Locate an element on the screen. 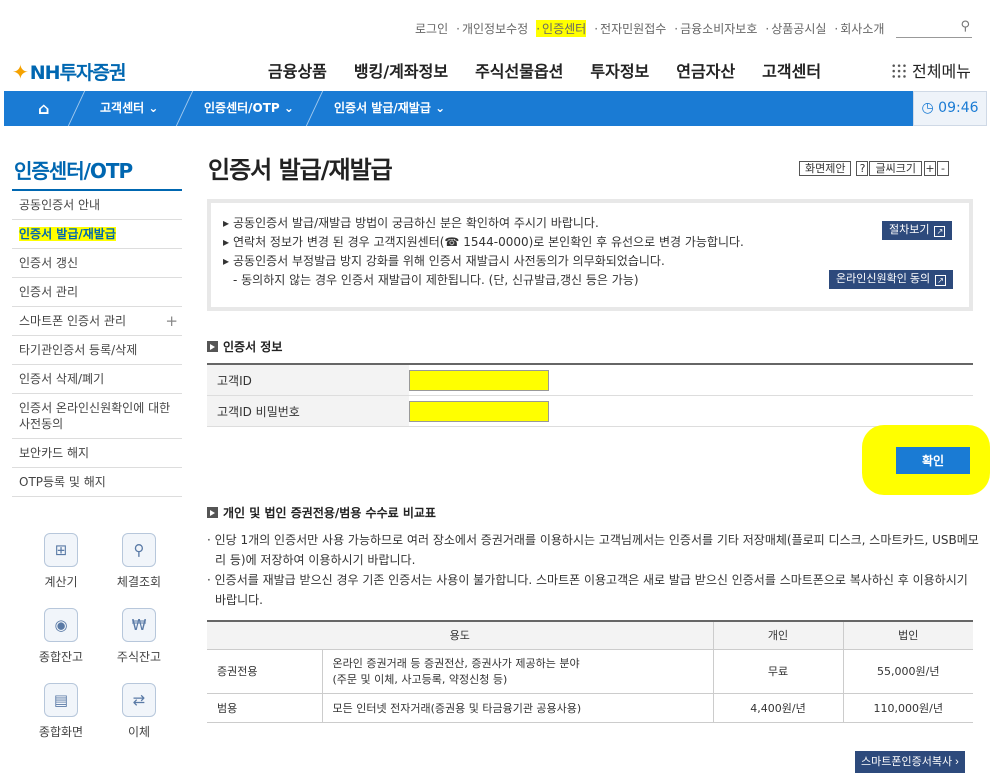 The width and height of the screenshot is (993, 781). gnb-pension: 연금자산 is located at coordinates (705, 70).